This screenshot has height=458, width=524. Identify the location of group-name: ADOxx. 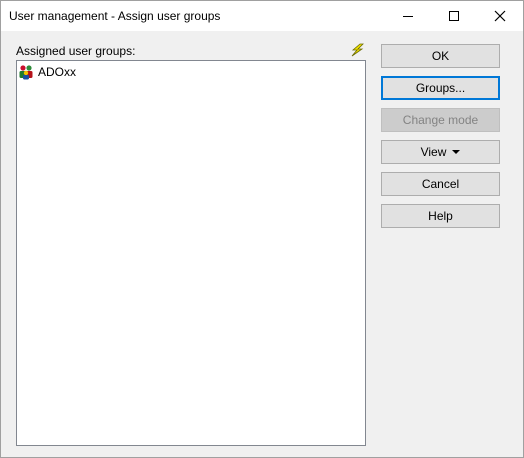
(57, 72).